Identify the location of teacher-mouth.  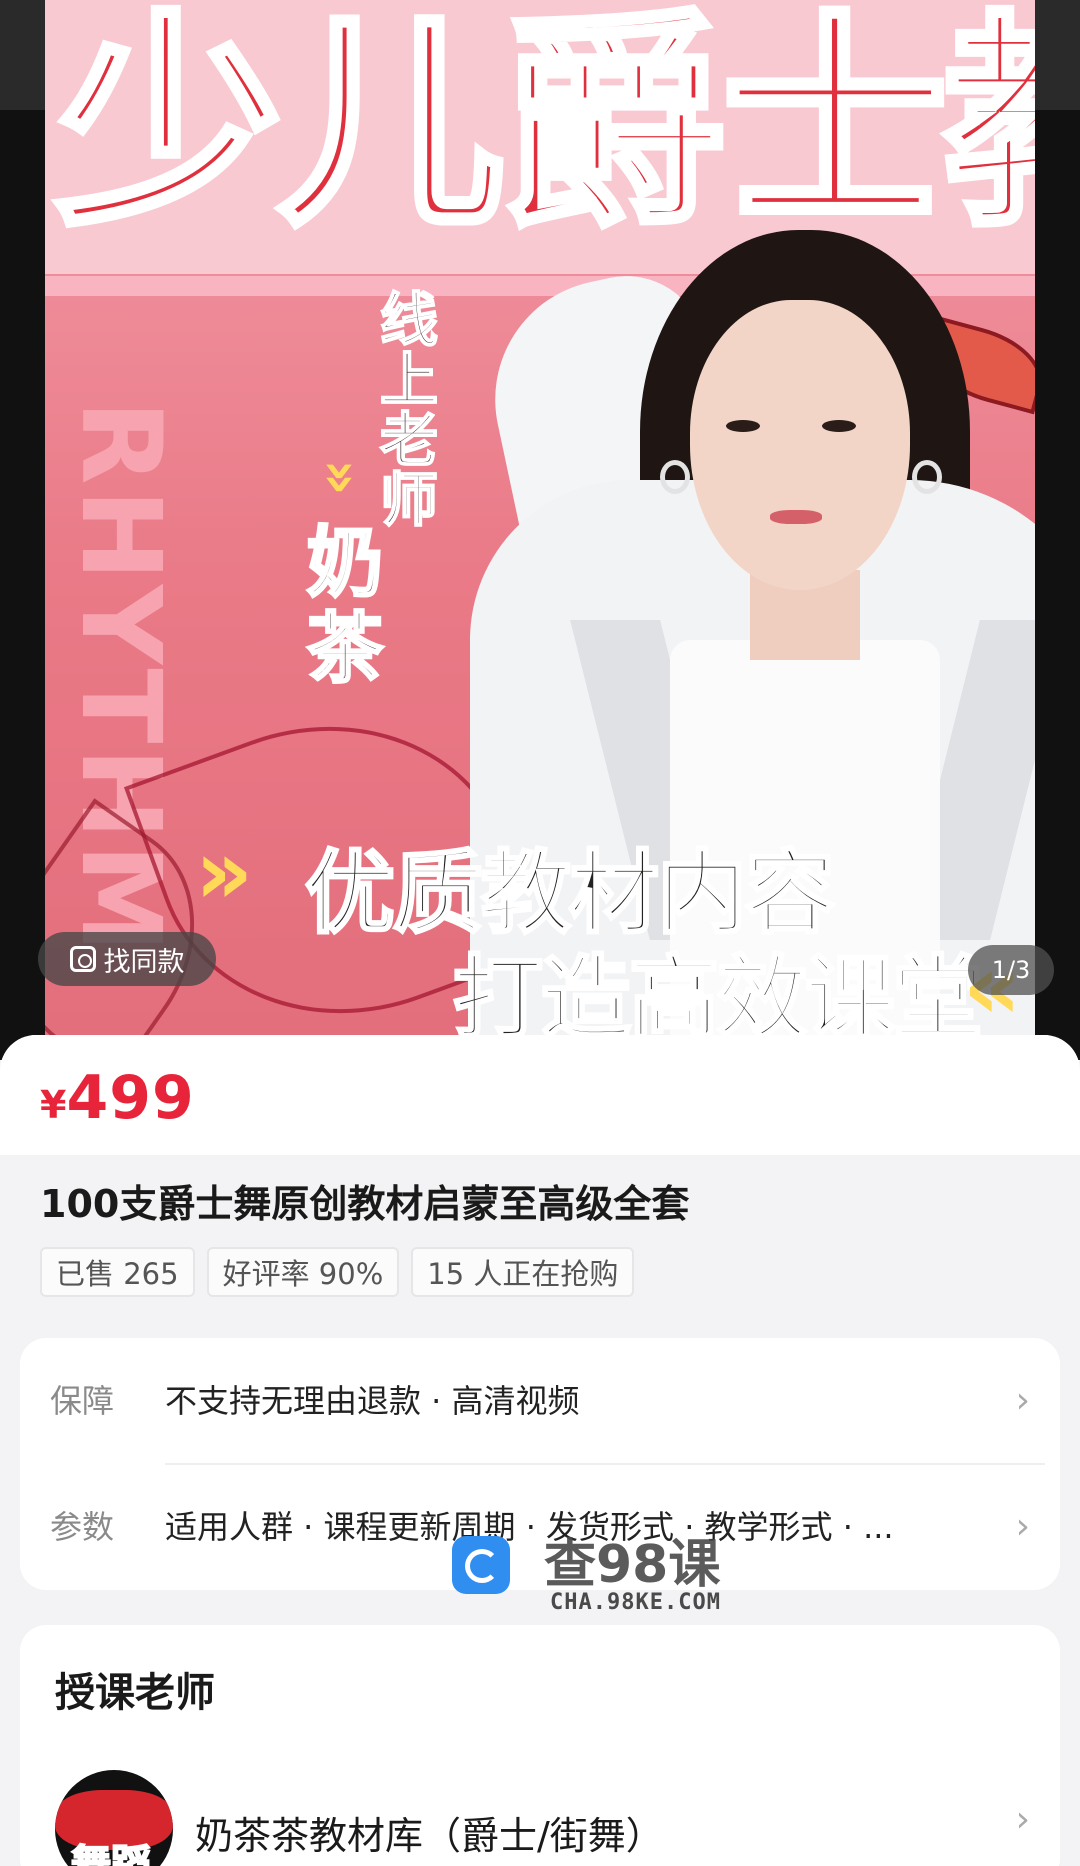
(796, 517).